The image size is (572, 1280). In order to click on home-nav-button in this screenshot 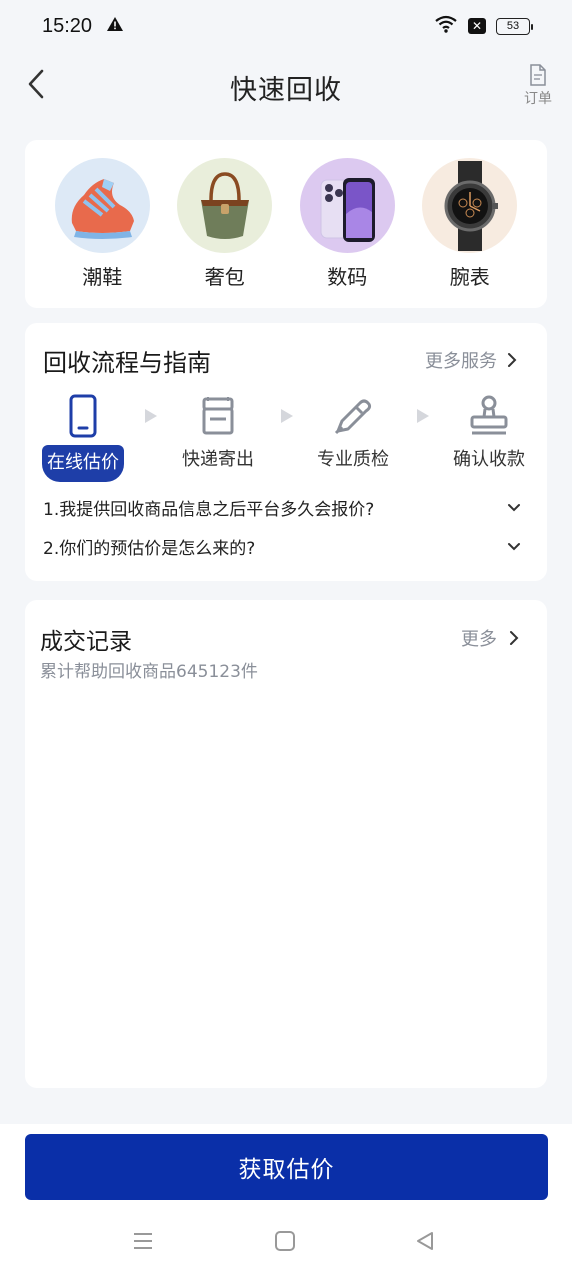, I will do `click(285, 1243)`.